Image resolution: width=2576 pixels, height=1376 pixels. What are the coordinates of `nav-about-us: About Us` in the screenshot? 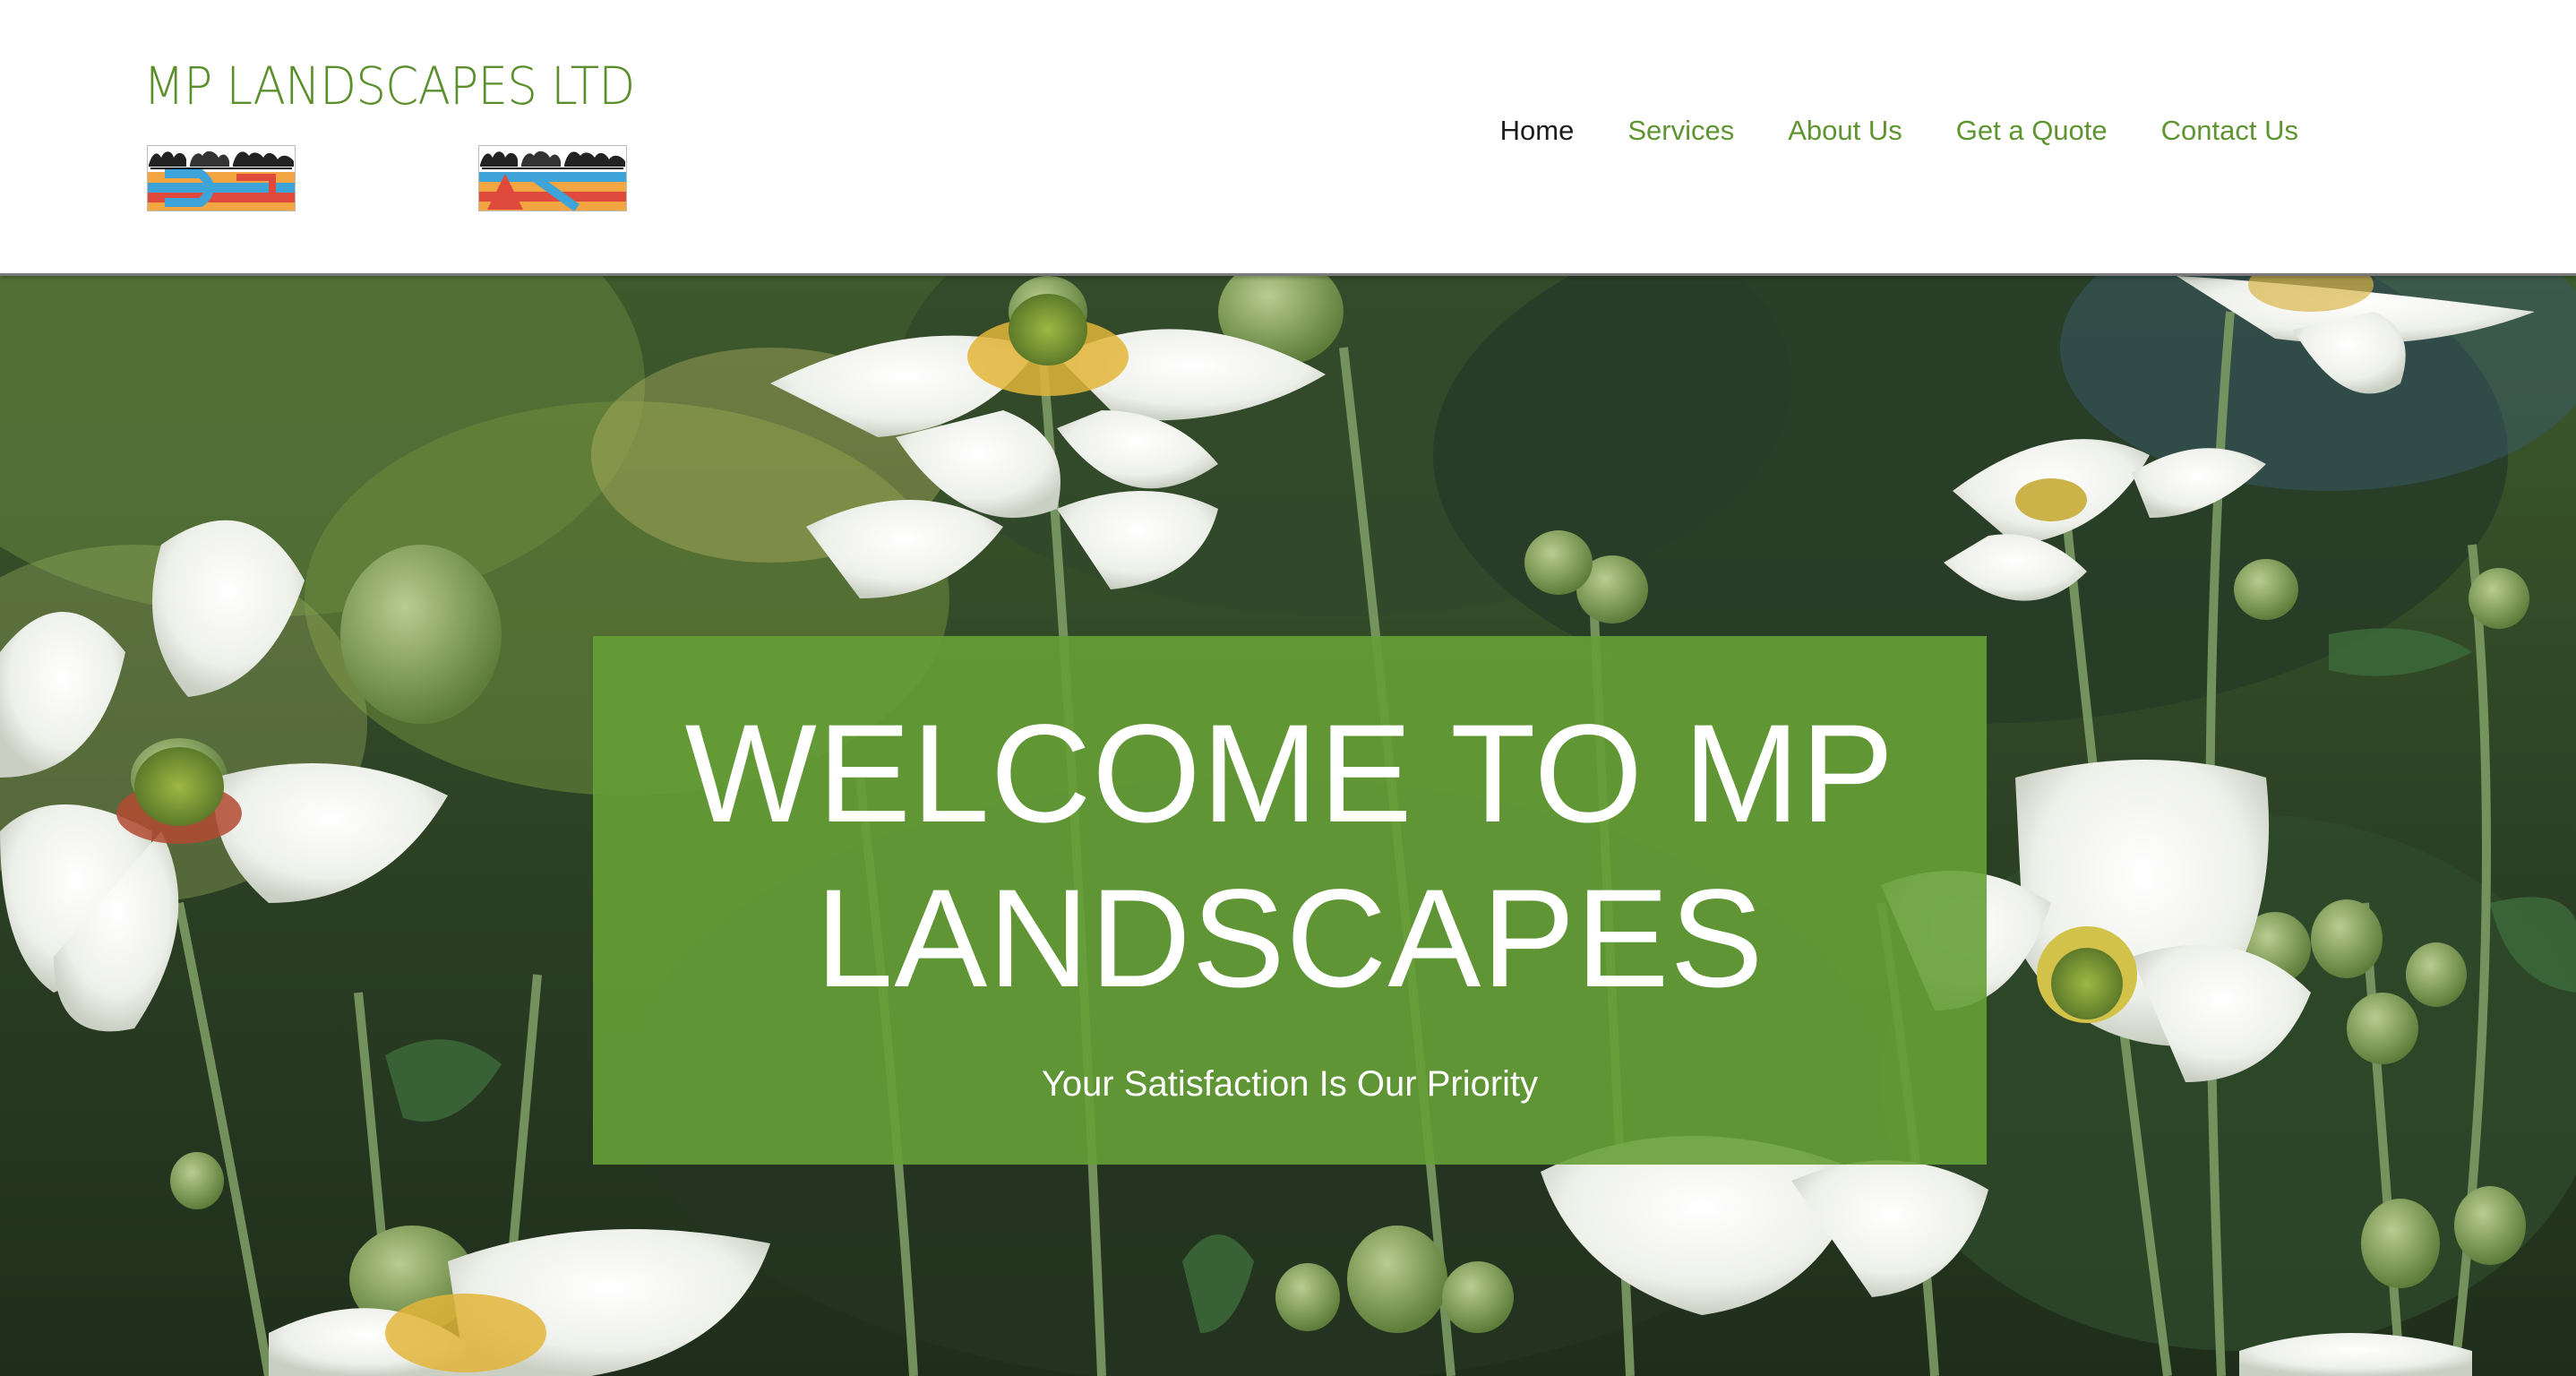 It's located at (1845, 131).